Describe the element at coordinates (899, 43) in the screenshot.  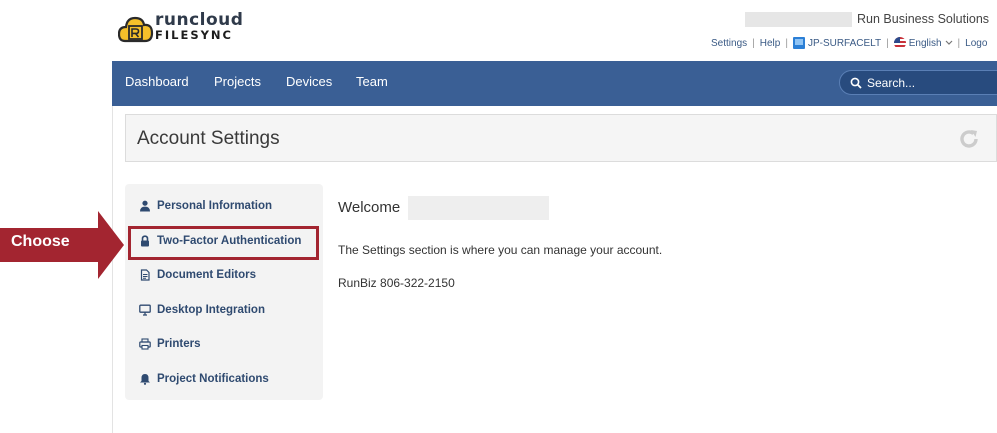
I see `us-flag-icon` at that location.